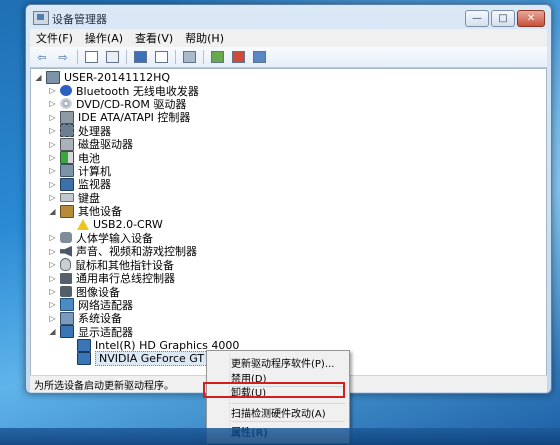  What do you see at coordinates (119, 117) in the screenshot?
I see `tree-item: ▷ IDE ATA/ATAPI 控制器` at bounding box center [119, 117].